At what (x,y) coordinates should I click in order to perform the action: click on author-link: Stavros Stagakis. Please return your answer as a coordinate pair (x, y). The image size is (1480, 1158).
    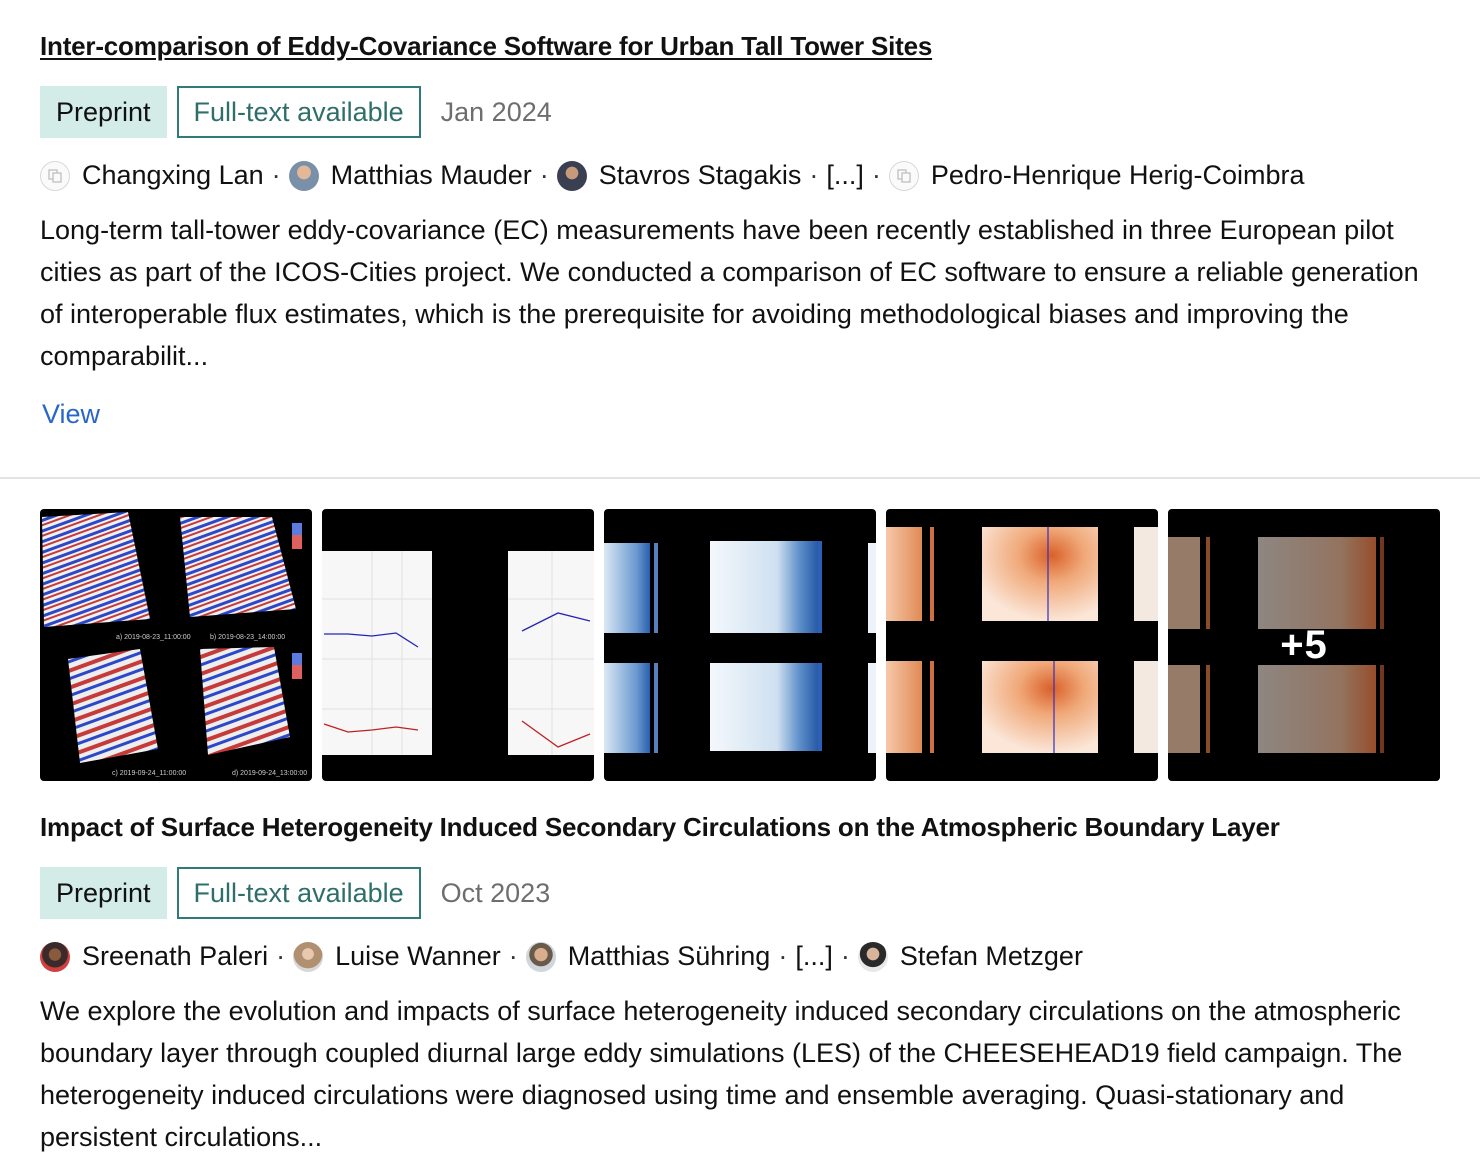
    Looking at the image, I should click on (700, 175).